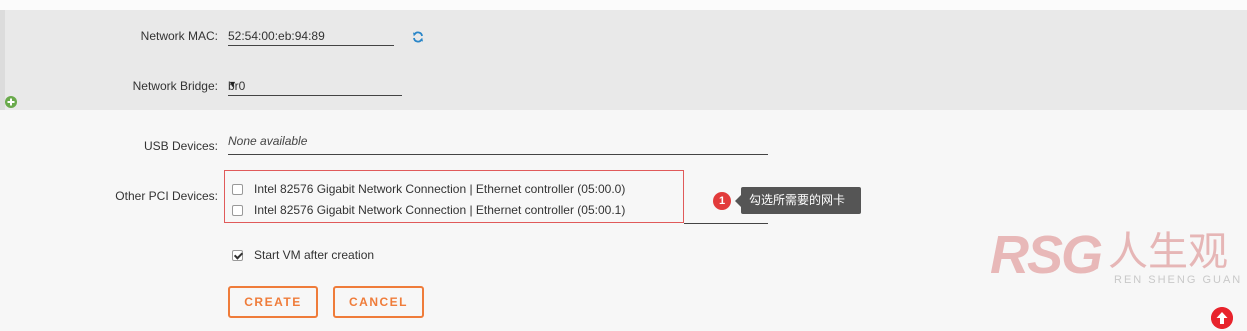  What do you see at coordinates (179, 36) in the screenshot?
I see `network-mac-label: Network MAC:` at bounding box center [179, 36].